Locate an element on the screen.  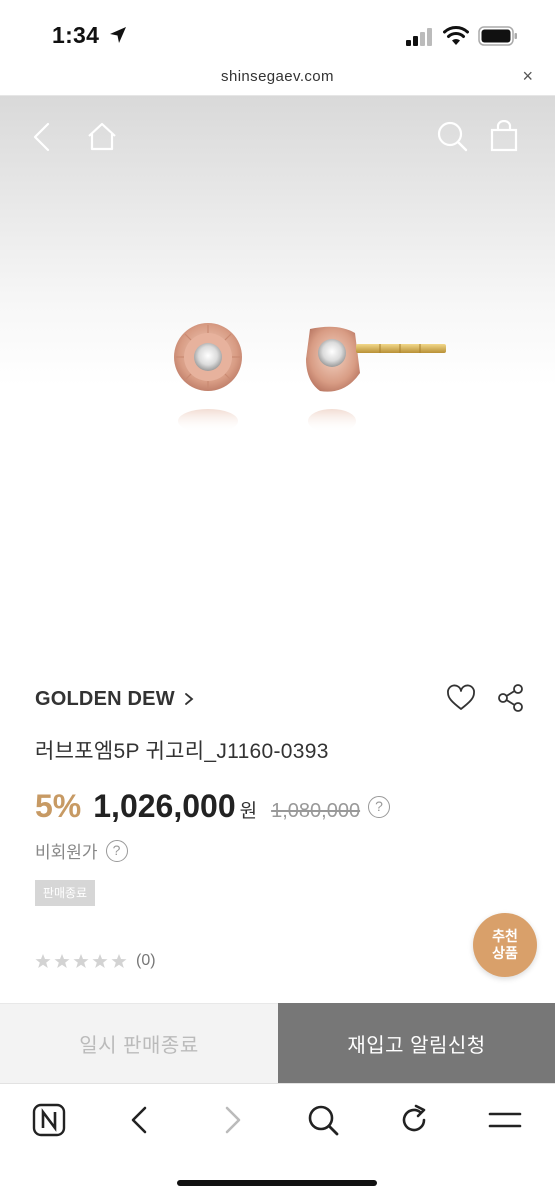
action-bar: 일시 판매종료 재입고 알림신청 is located at coordinates (277, 1043).